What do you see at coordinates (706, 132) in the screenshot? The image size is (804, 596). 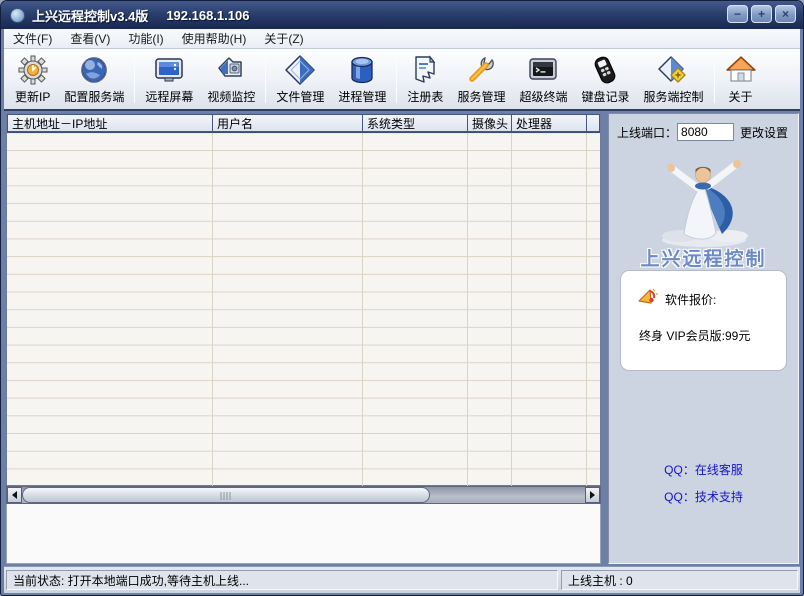 I see `port-input` at bounding box center [706, 132].